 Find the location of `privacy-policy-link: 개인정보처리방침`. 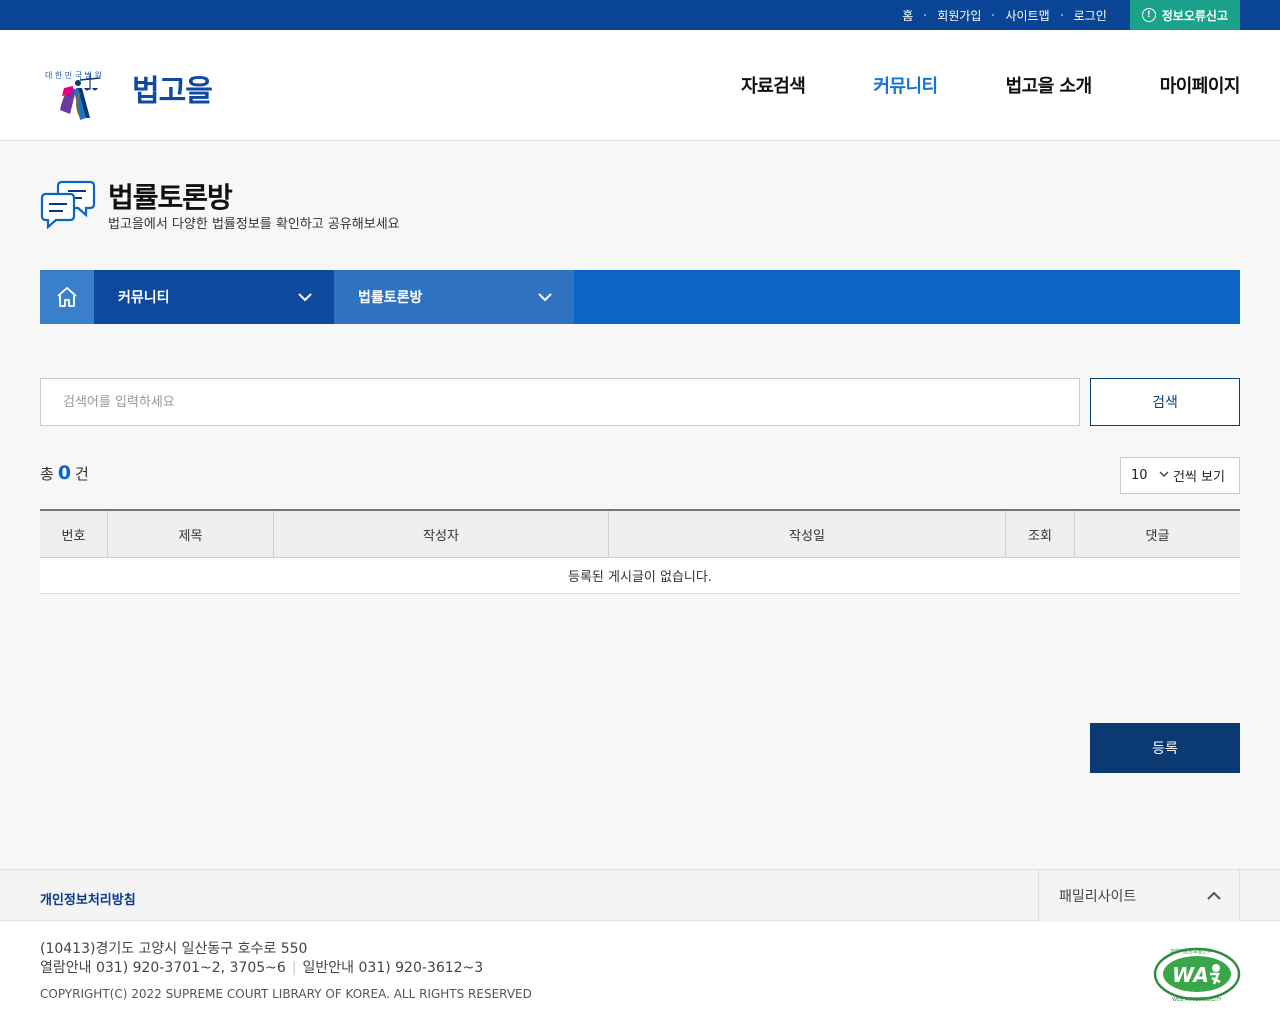

privacy-policy-link: 개인정보처리방침 is located at coordinates (88, 898).